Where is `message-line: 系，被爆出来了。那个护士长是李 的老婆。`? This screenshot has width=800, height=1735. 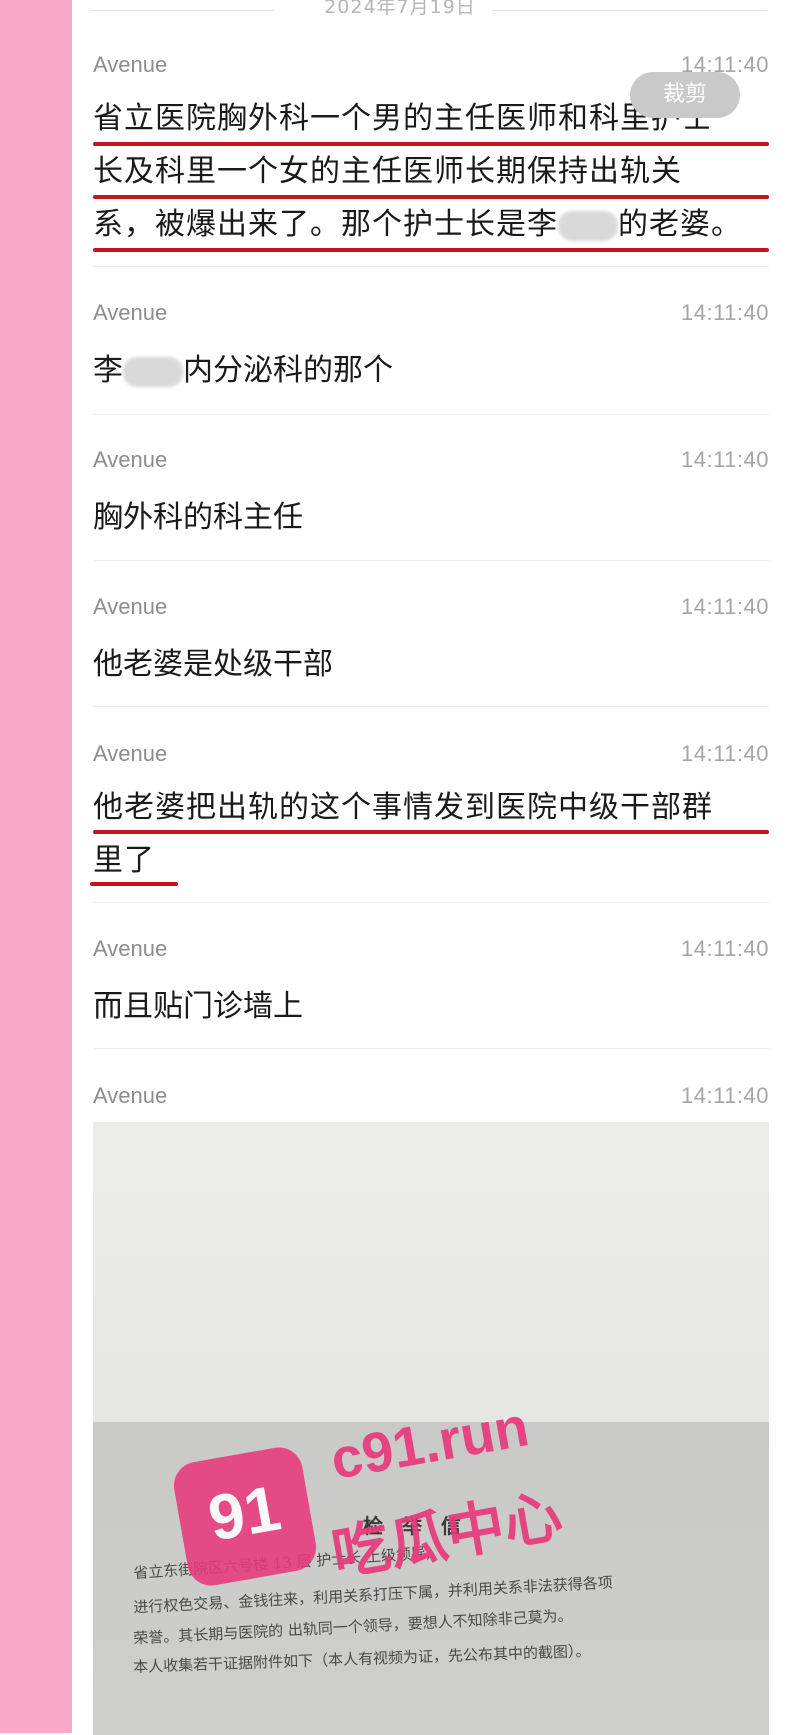 message-line: 系，被爆出来了。那个护士长是李 的老婆。 is located at coordinates (417, 224).